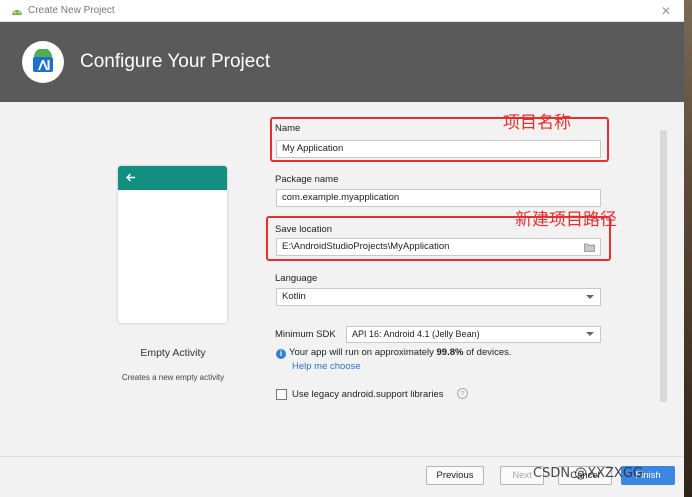  What do you see at coordinates (666, 11) in the screenshot?
I see `close-icon: ✕` at bounding box center [666, 11].